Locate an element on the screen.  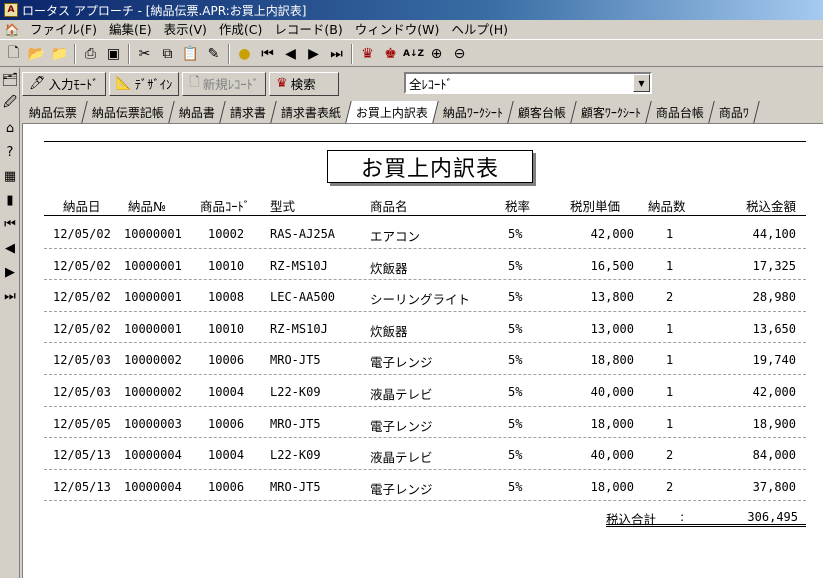
zoom-out-icon: ⊖ is located at coordinates (459, 54).